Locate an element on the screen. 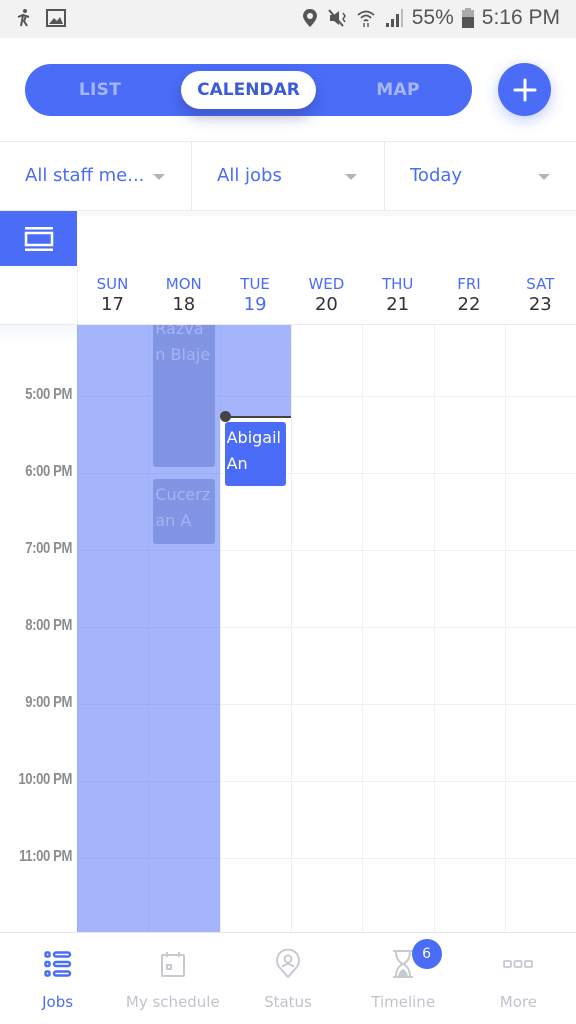  signal-icon is located at coordinates (394, 18).